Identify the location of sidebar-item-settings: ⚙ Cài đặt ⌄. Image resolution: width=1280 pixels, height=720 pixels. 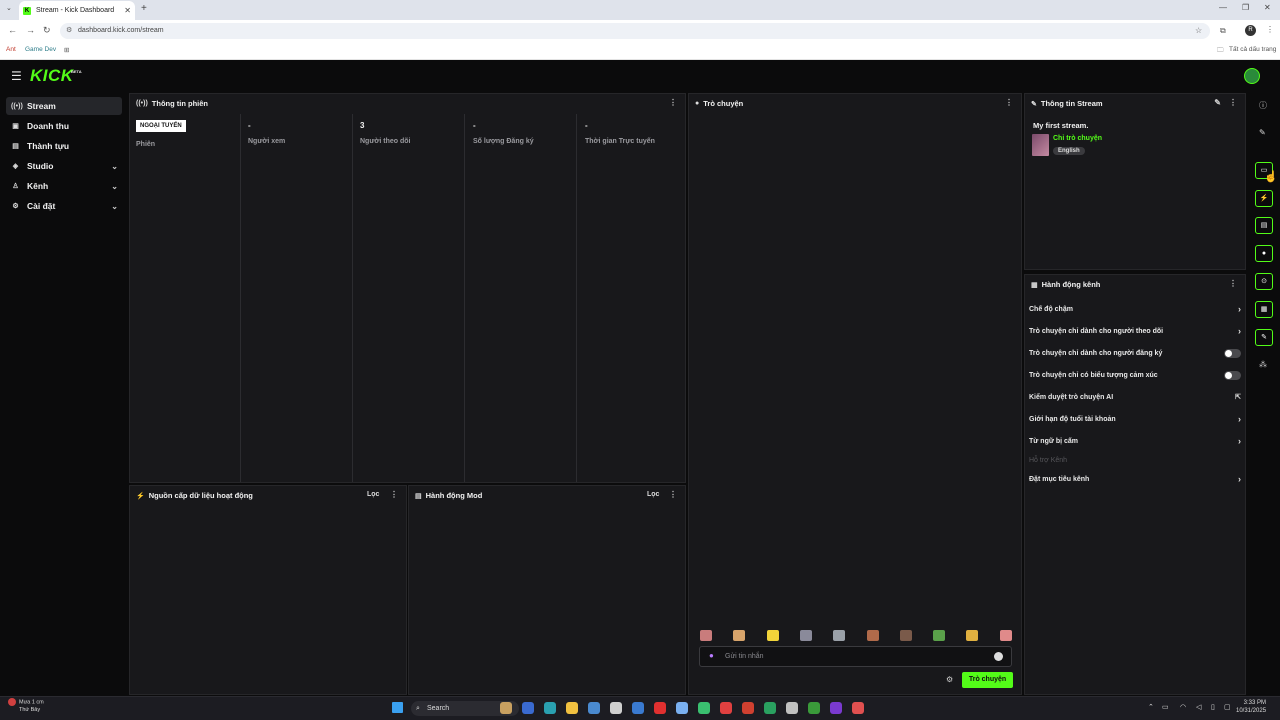
(64, 206).